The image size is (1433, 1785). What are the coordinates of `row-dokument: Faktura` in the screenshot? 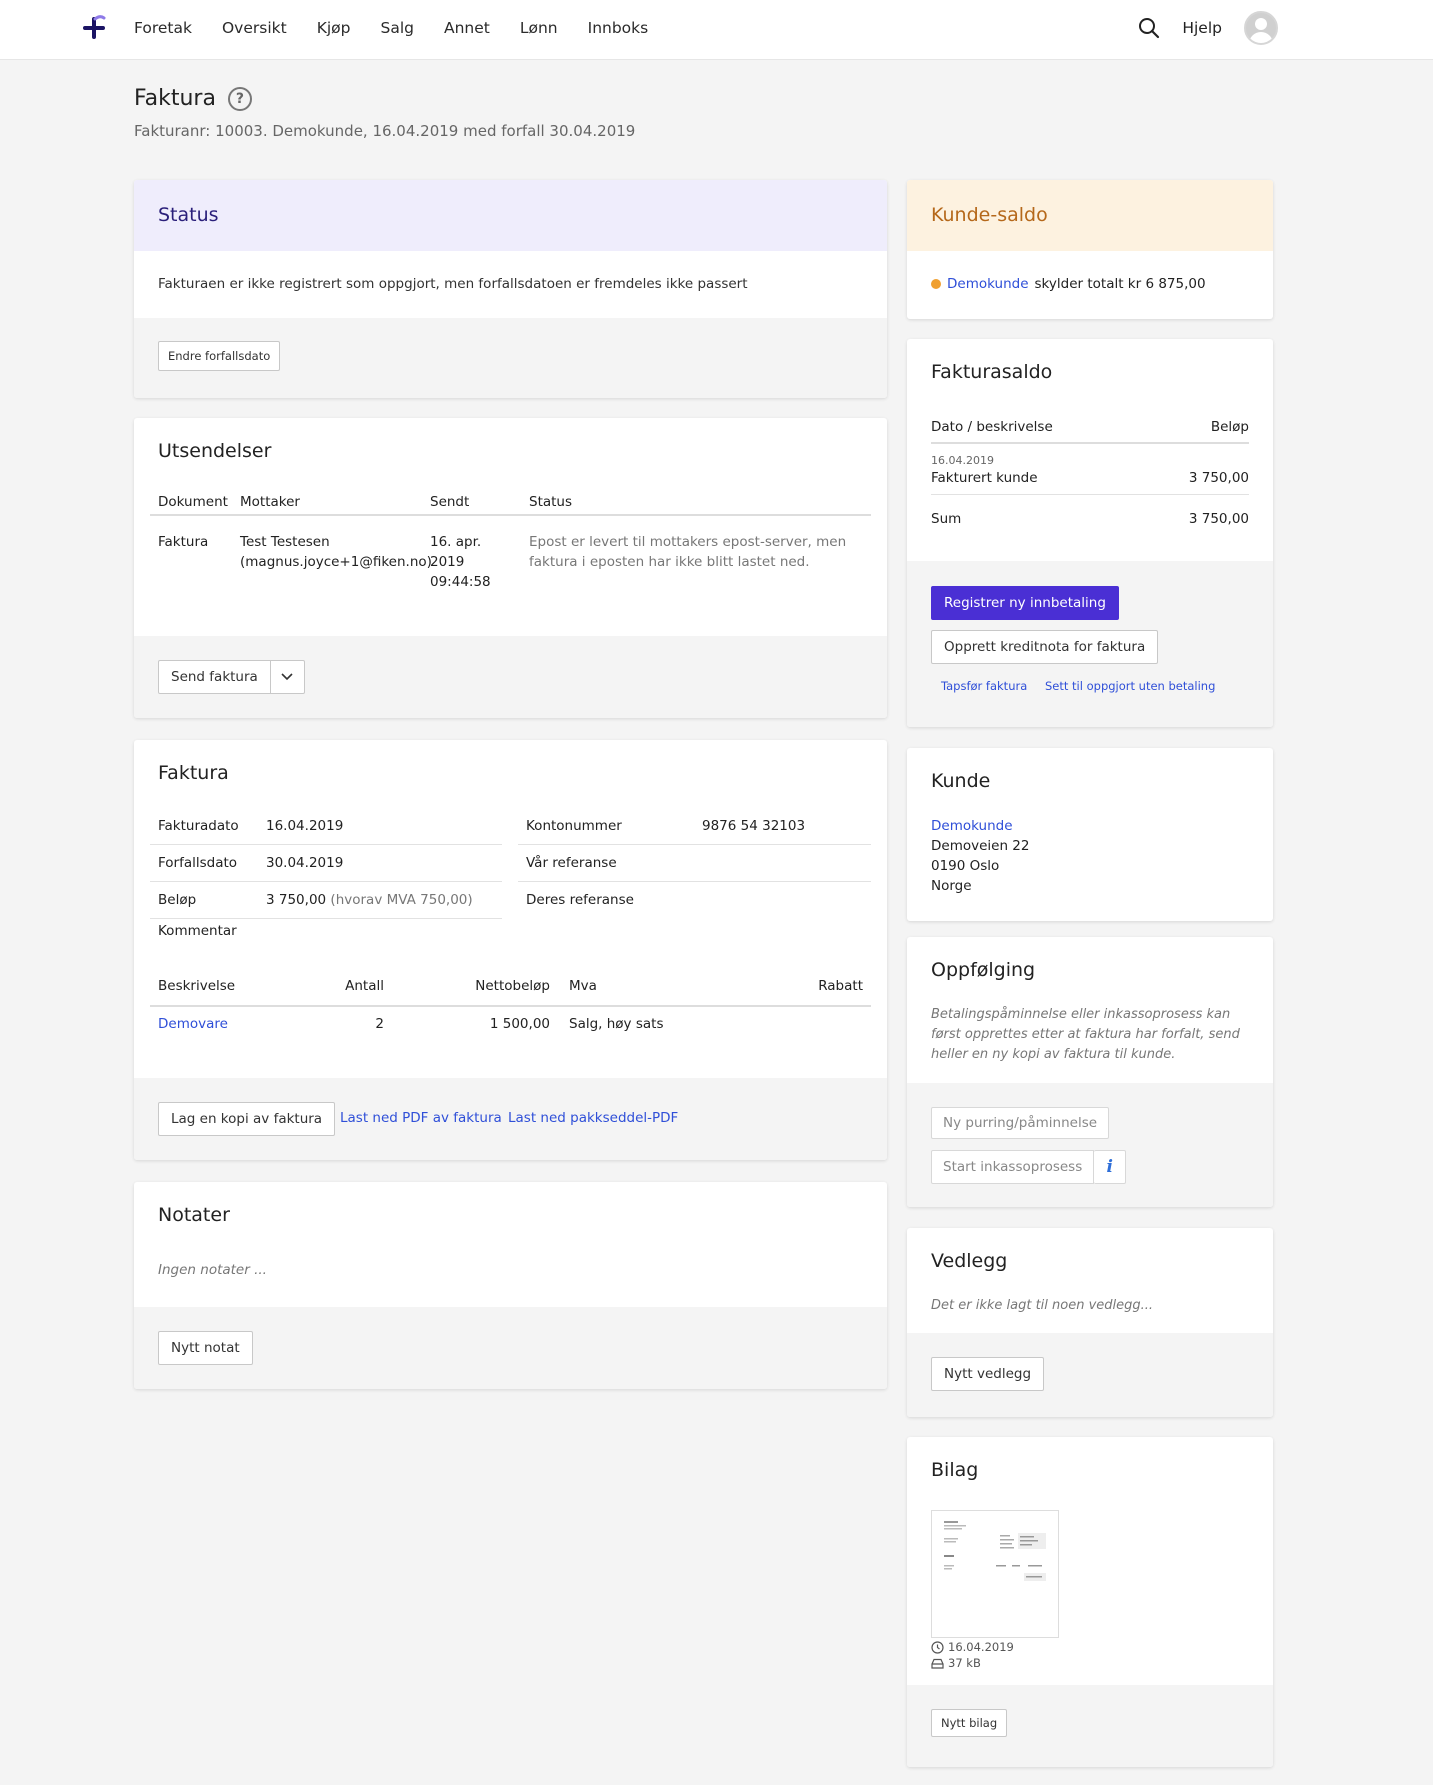 It's located at (183, 542).